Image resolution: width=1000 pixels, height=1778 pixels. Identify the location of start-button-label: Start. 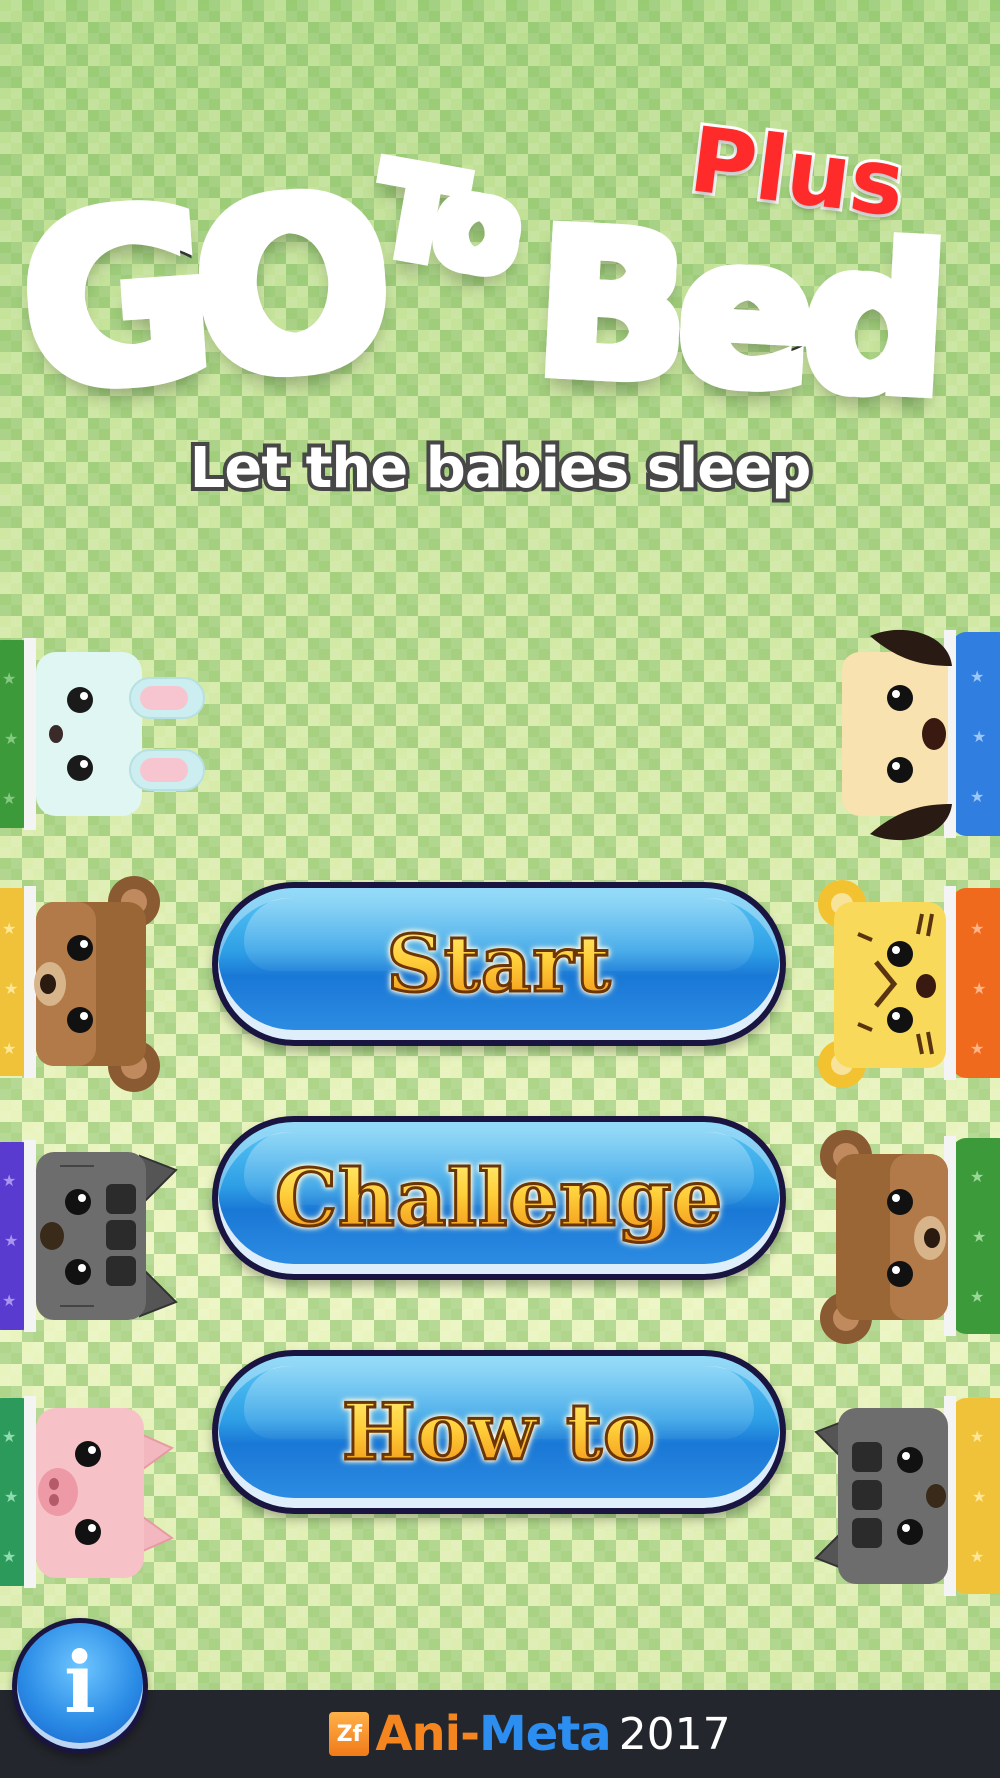
(498, 964).